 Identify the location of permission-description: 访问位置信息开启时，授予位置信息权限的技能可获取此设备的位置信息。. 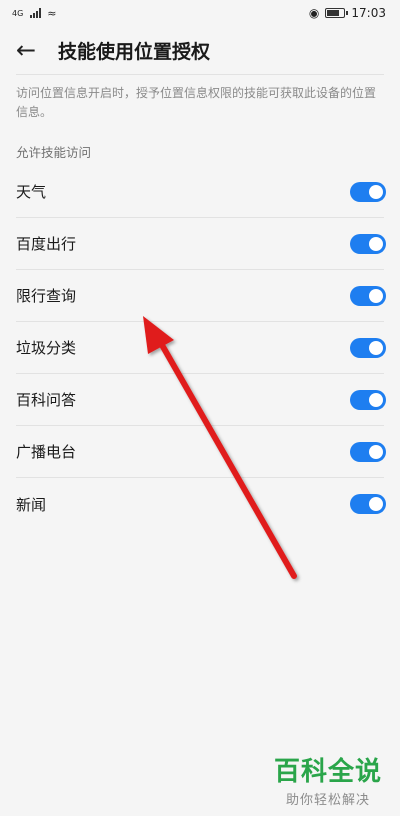
(196, 102).